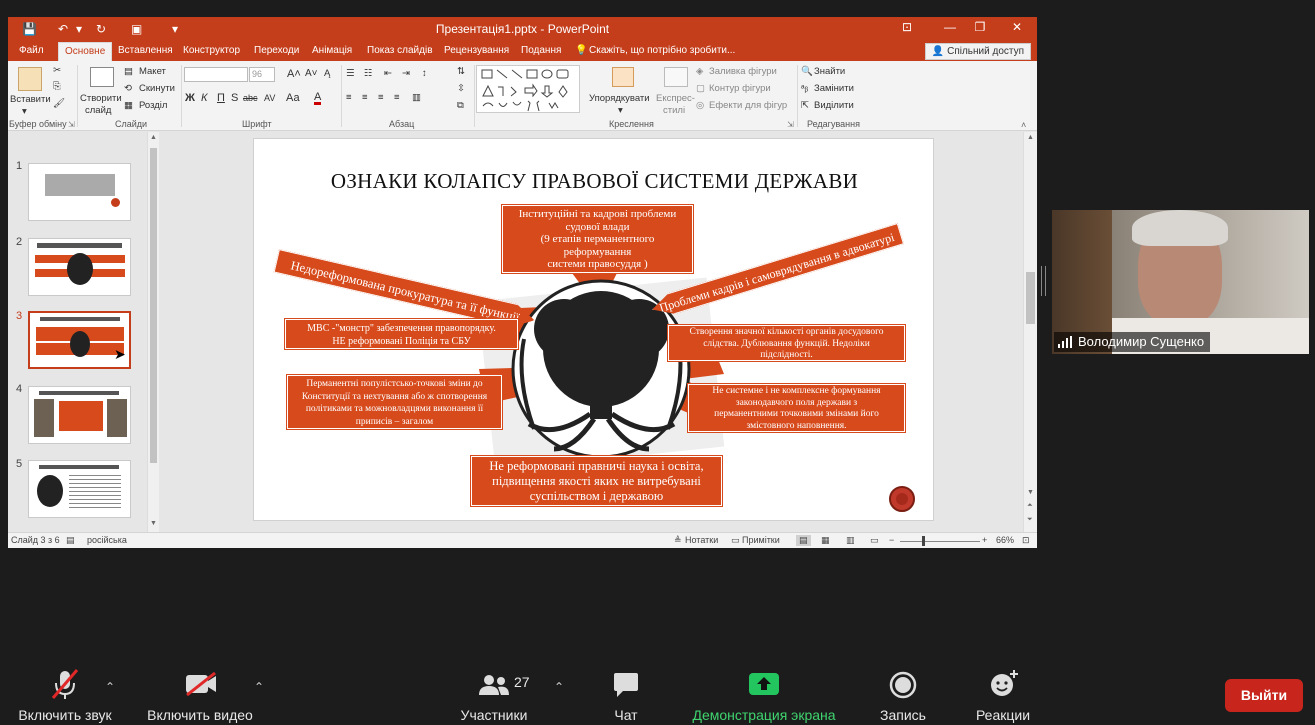 The width and height of the screenshot is (1315, 725). Describe the element at coordinates (1180, 282) in the screenshot. I see `participant-video: Володимир Сущенко` at that location.